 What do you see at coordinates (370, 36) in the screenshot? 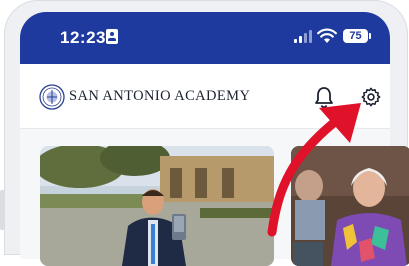
I see `battery-cap` at bounding box center [370, 36].